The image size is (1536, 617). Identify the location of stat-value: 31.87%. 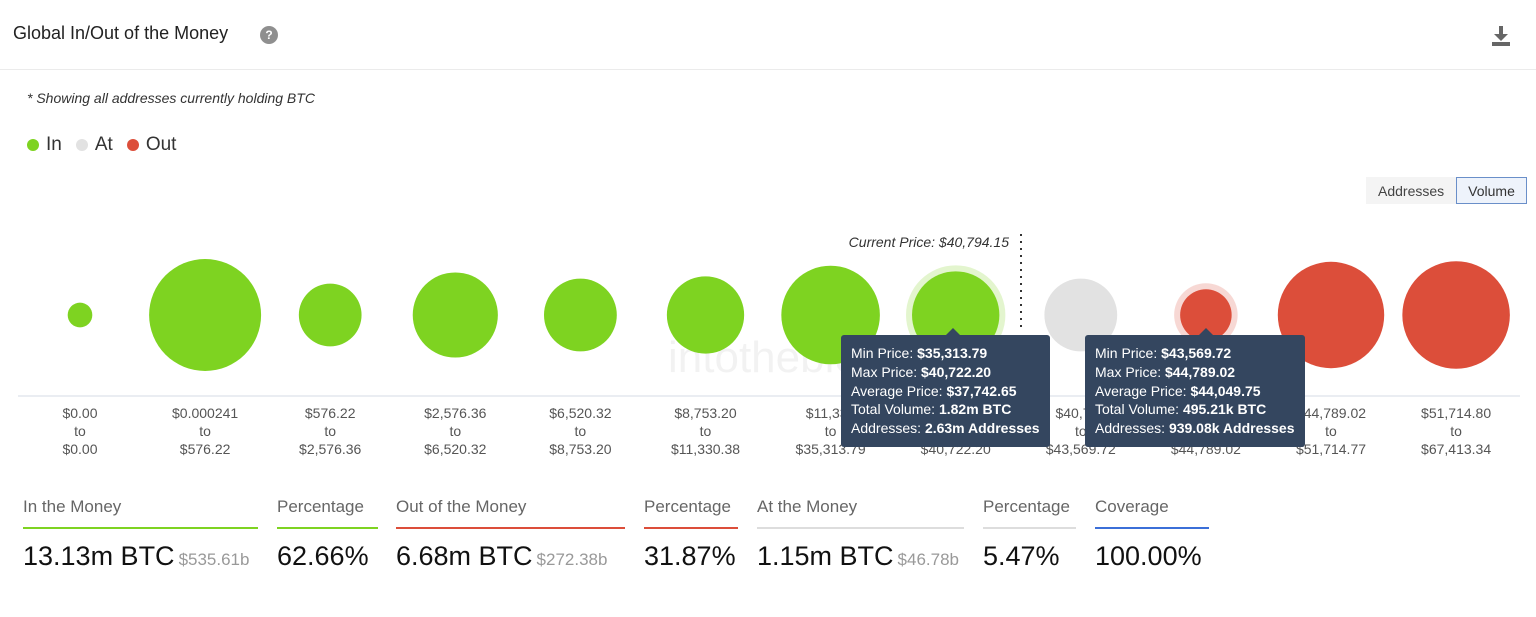
(690, 556).